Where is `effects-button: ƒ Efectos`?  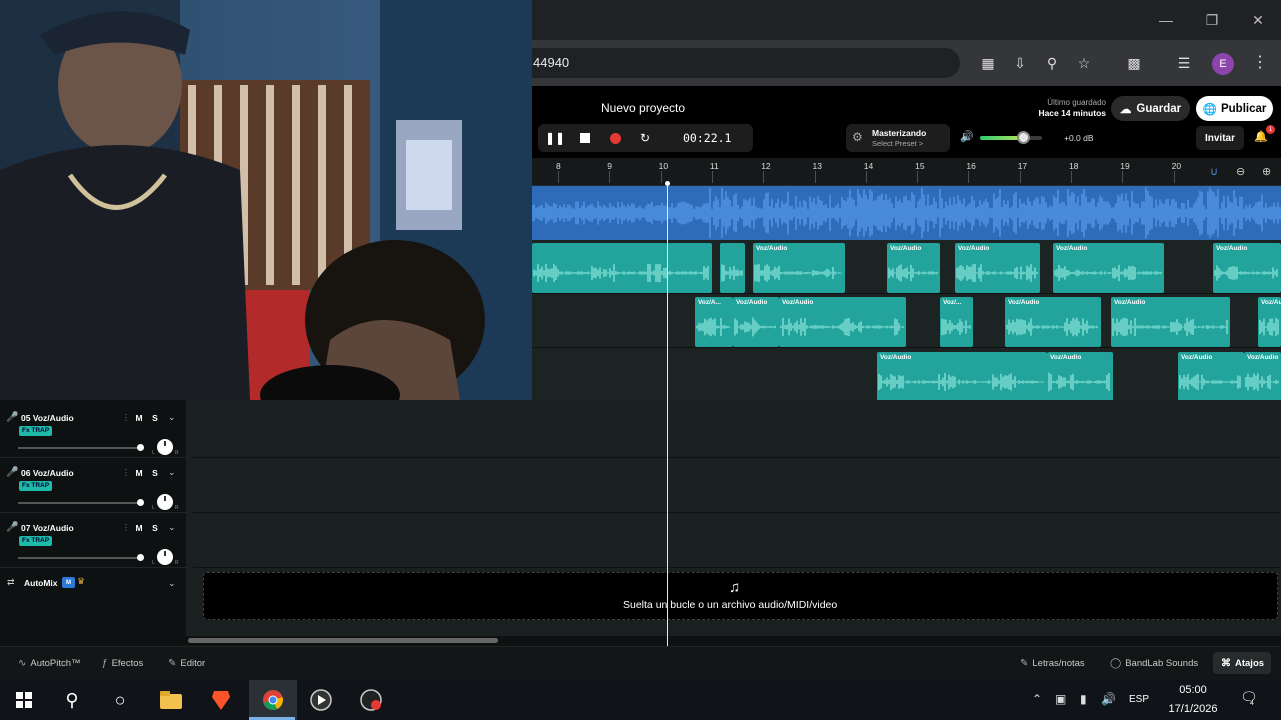 effects-button: ƒ Efectos is located at coordinates (122, 663).